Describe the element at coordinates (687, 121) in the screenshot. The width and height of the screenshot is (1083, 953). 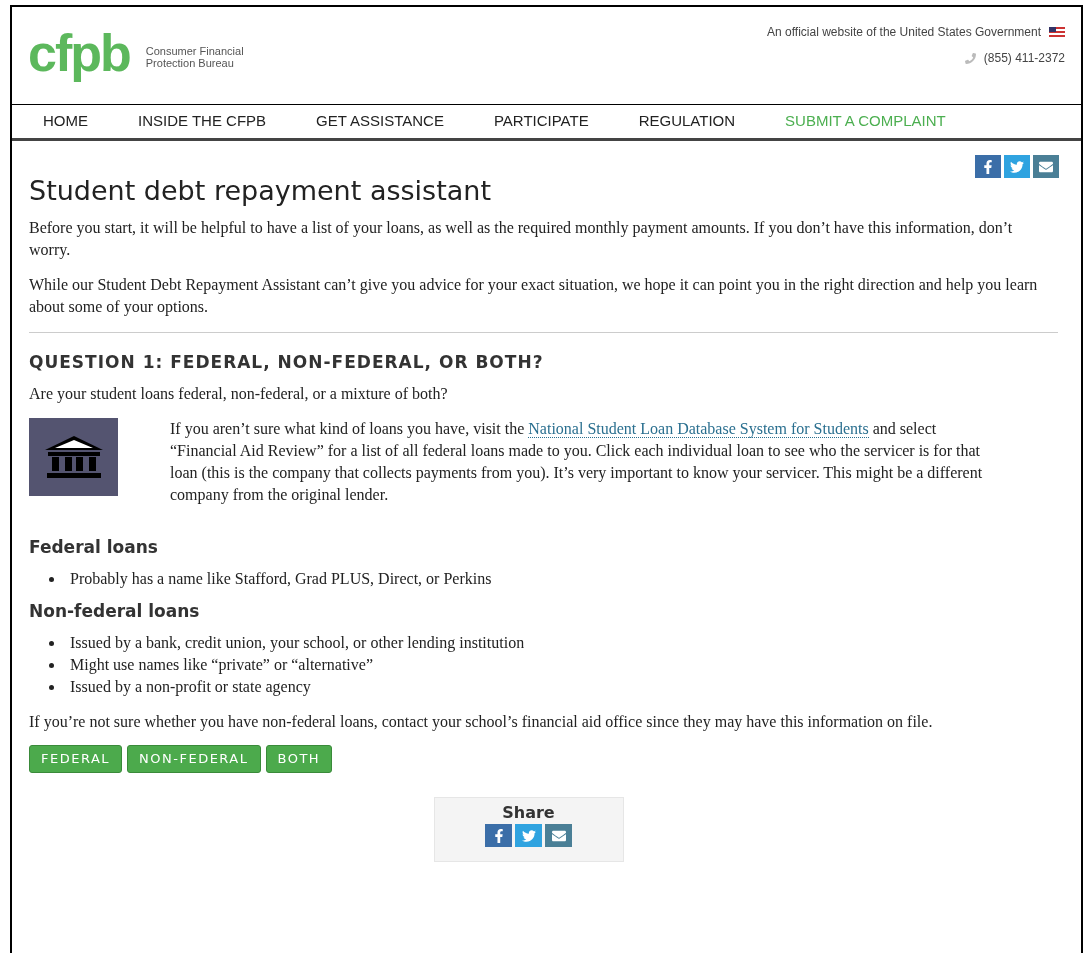
I see `nav-link: REGULATION` at that location.